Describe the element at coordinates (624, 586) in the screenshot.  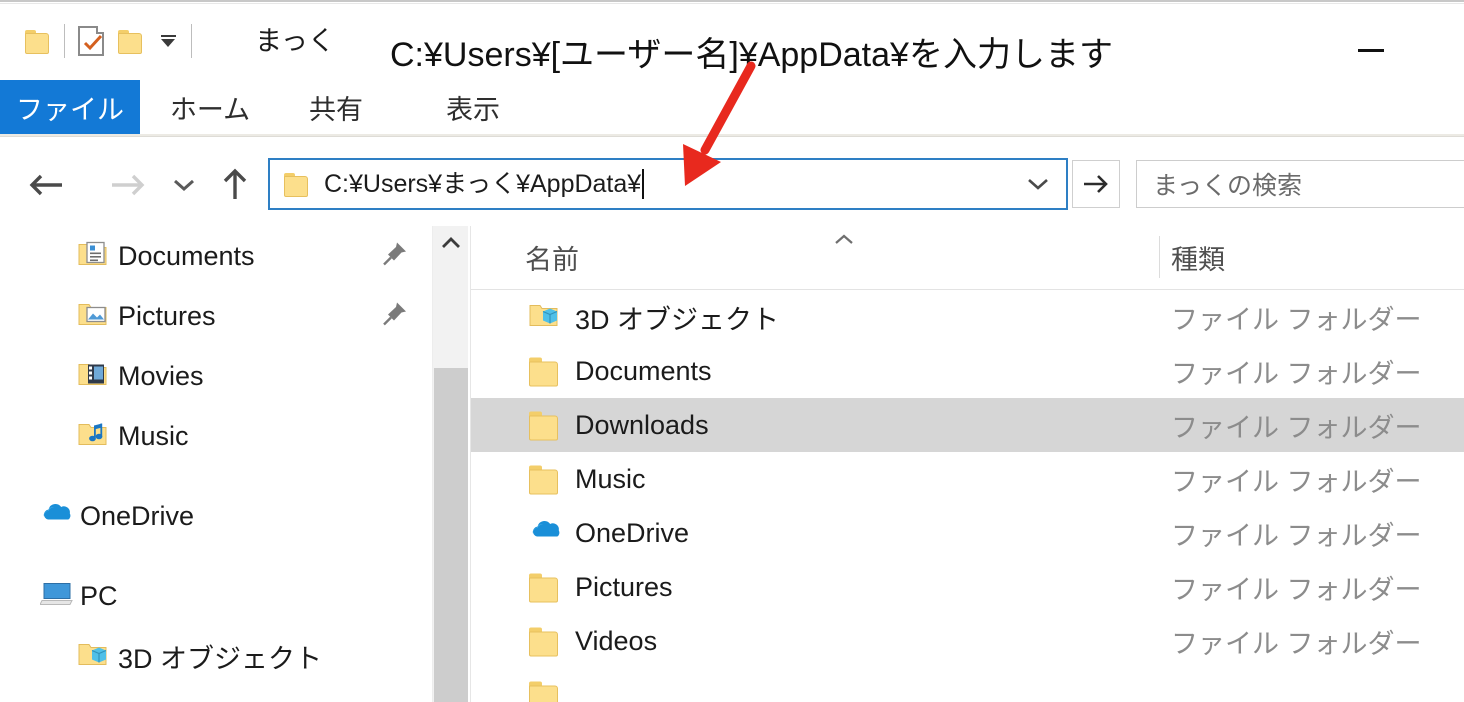
I see `file-name: Pictures` at that location.